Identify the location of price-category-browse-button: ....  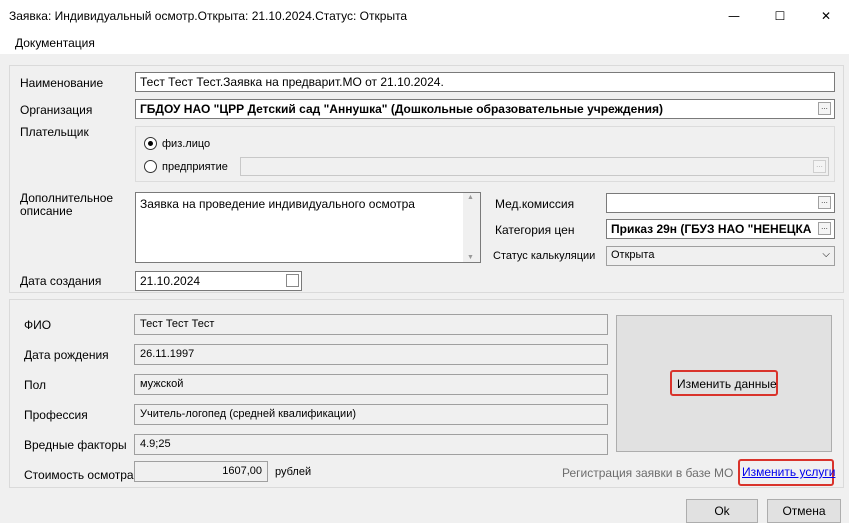
(824, 228).